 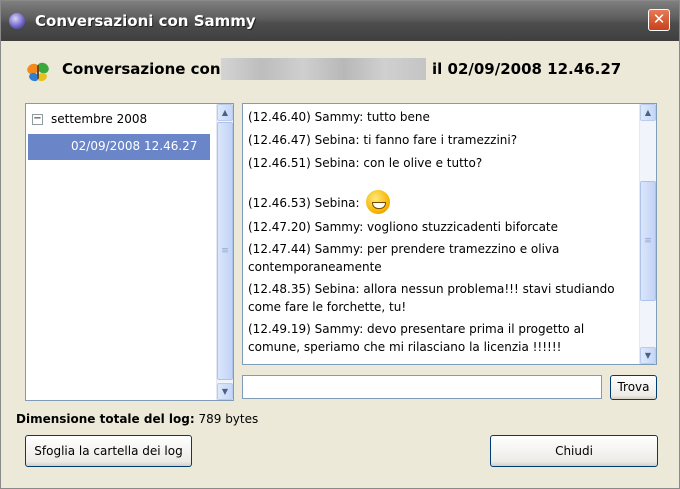 What do you see at coordinates (304, 203) in the screenshot?
I see `chat-message-text: (12.46.53) Sebina:` at bounding box center [304, 203].